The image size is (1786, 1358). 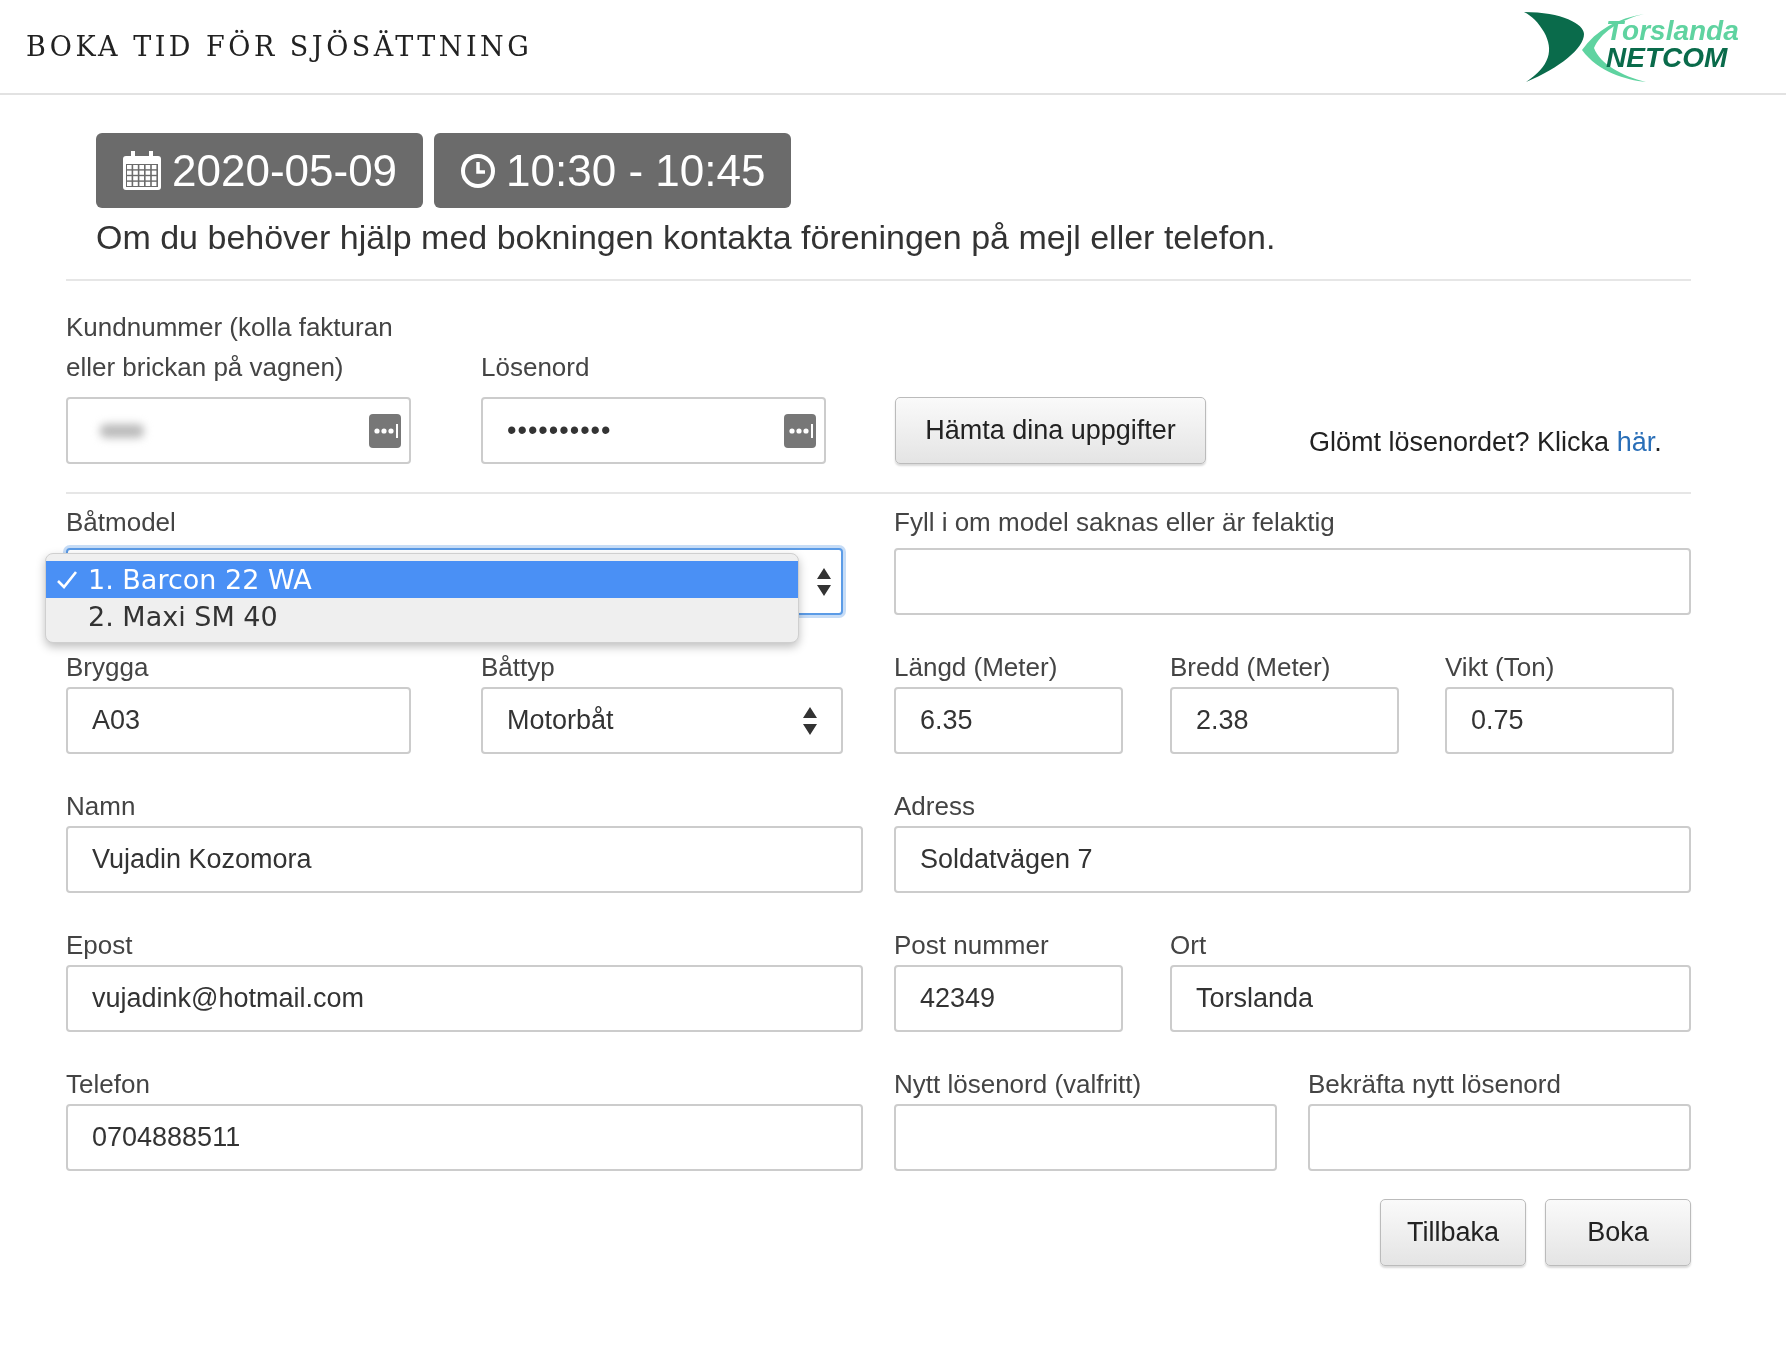 I want to click on forgot-password-text: Glömt lösenordet? Klicka här., so click(x=1485, y=442).